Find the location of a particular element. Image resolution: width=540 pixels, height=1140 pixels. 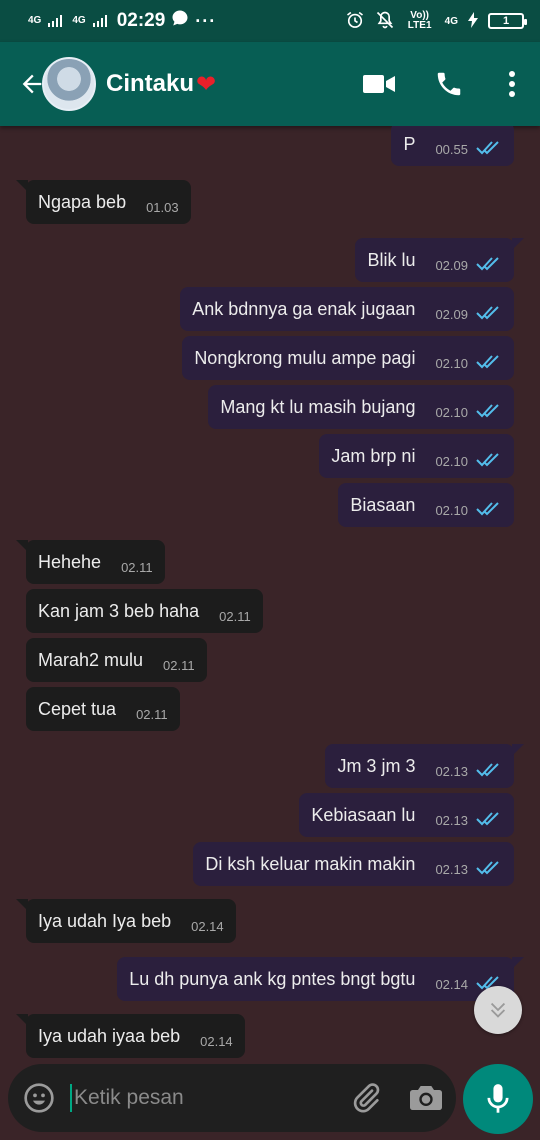

message-bubble-outgoing: Ank bdnnya ga enak jugaan 02.09 is located at coordinates (347, 309).